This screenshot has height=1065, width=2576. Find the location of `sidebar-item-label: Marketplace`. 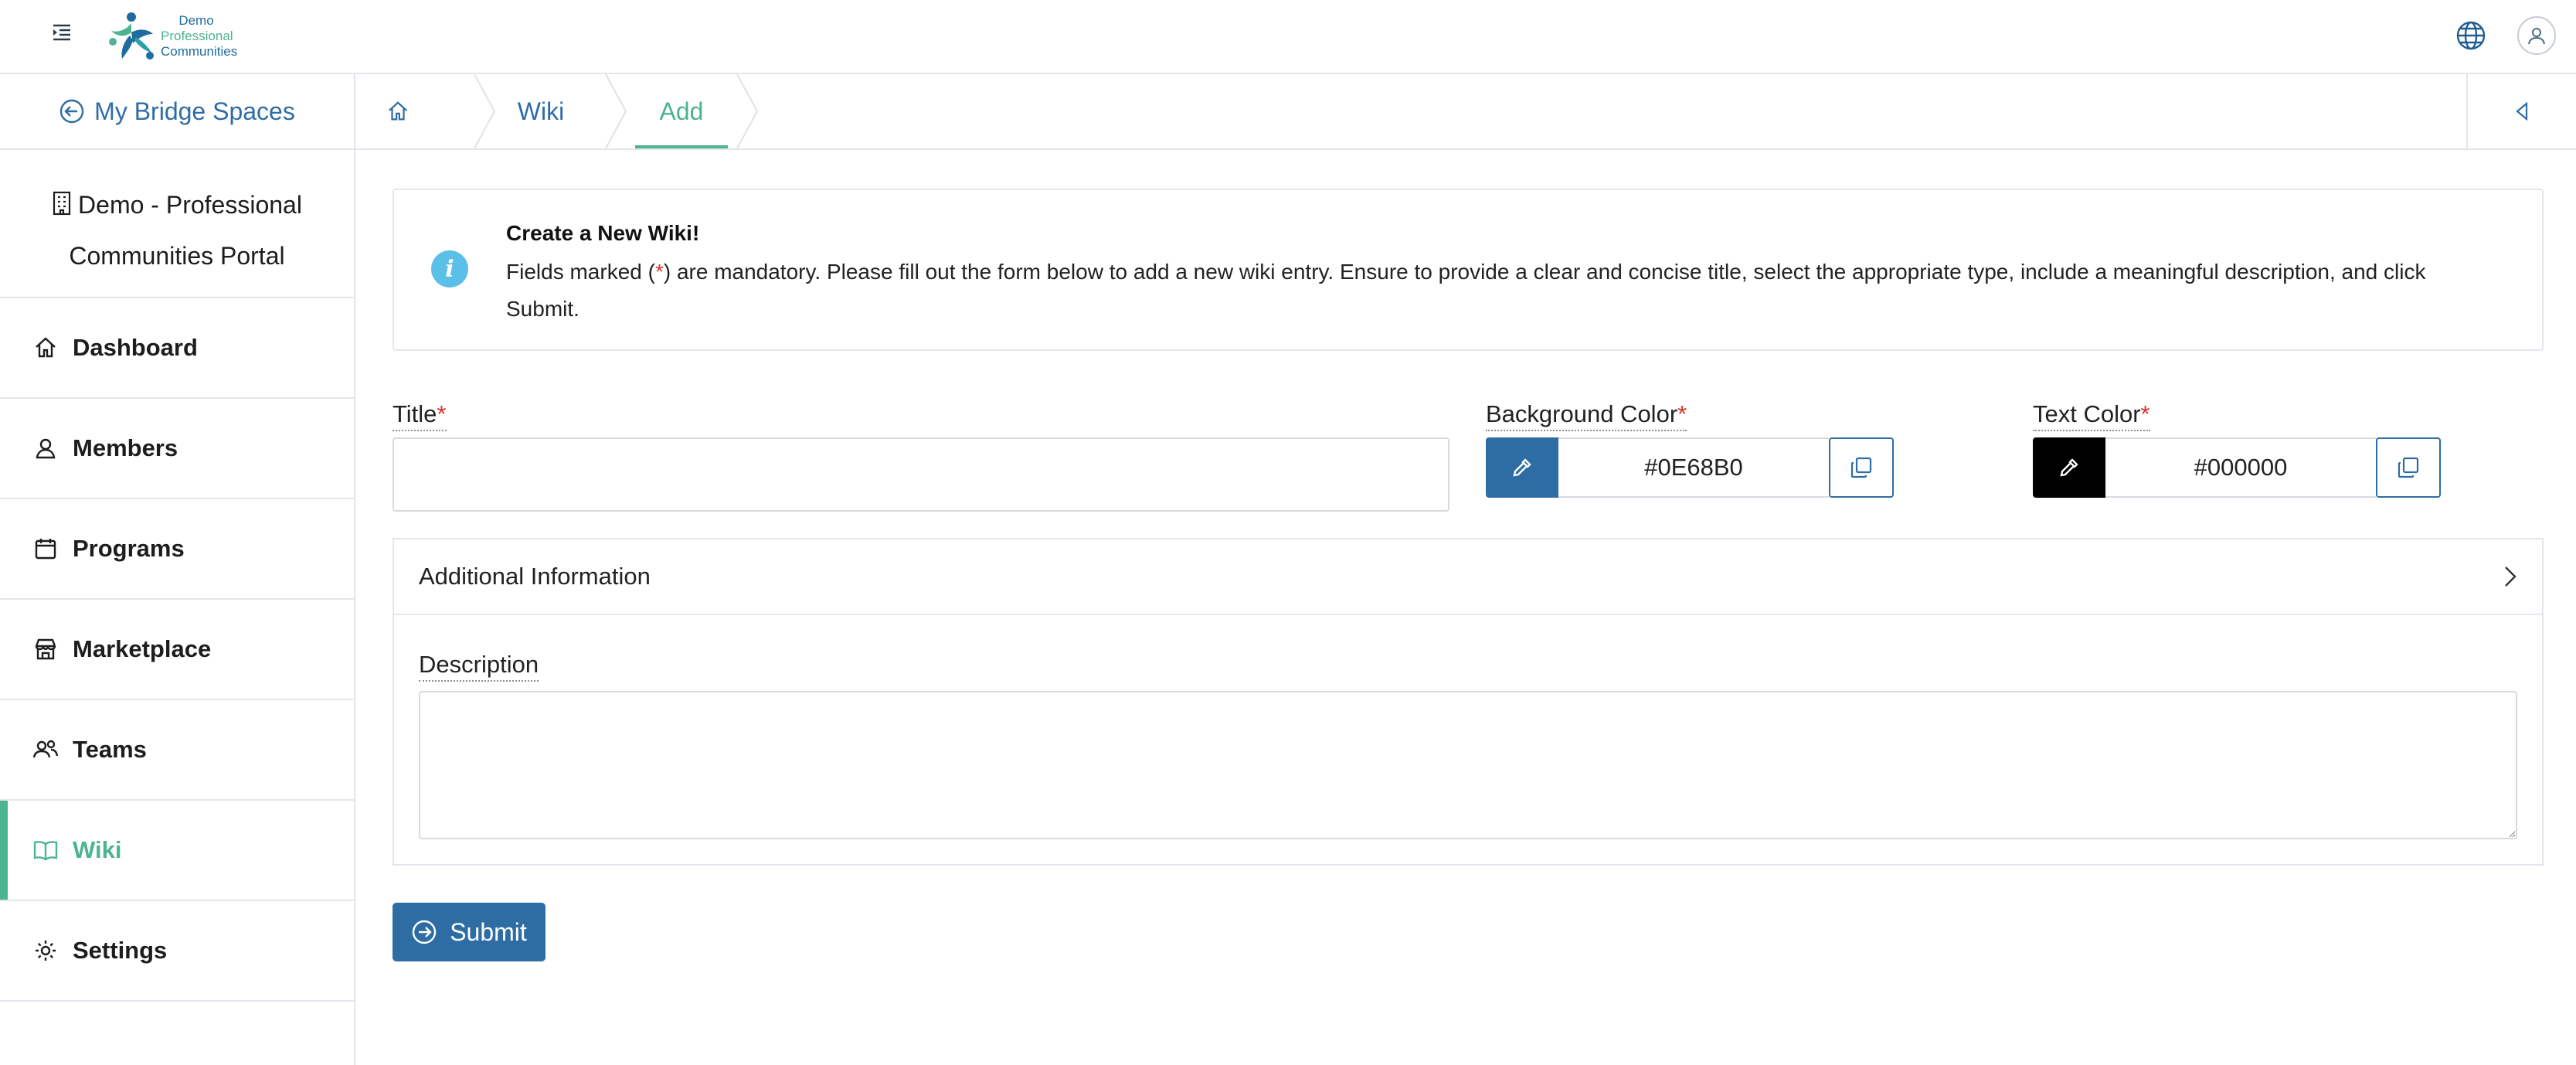

sidebar-item-label: Marketplace is located at coordinates (142, 648).